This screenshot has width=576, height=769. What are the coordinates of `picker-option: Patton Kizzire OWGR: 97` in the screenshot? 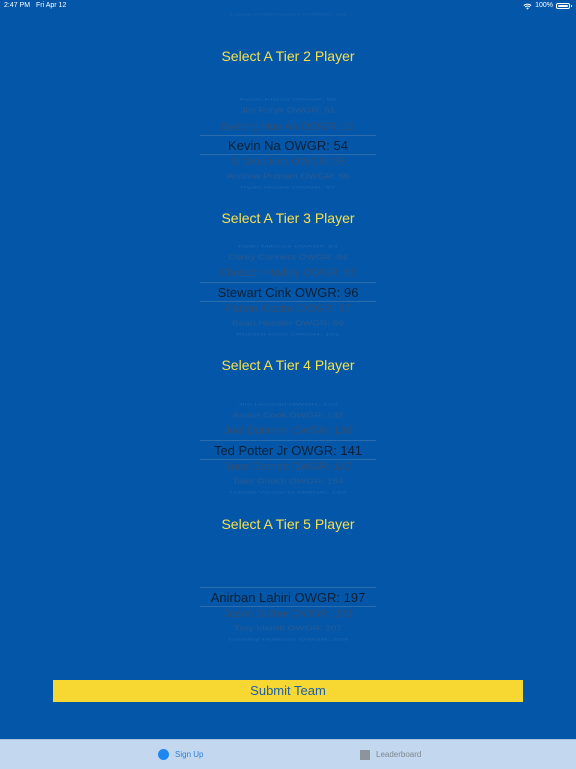 It's located at (288, 309).